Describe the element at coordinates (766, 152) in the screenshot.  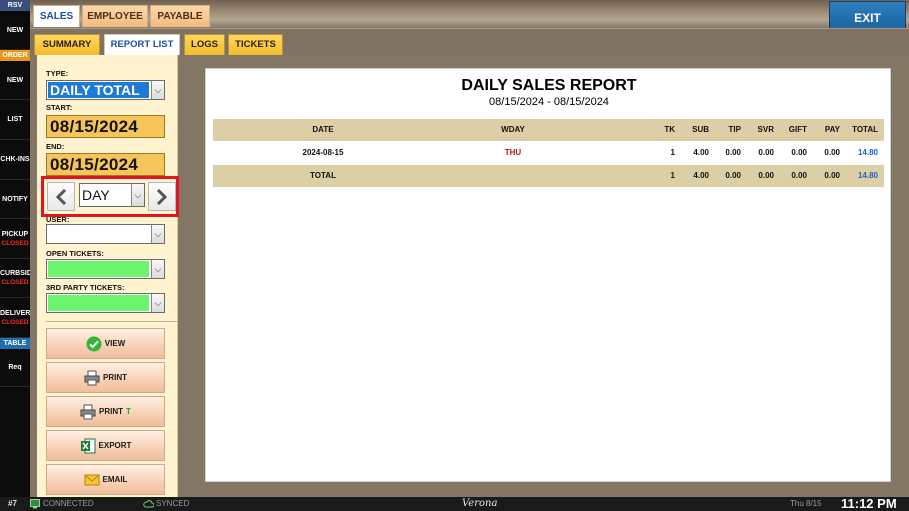
I see `row-svr: 0.00` at that location.